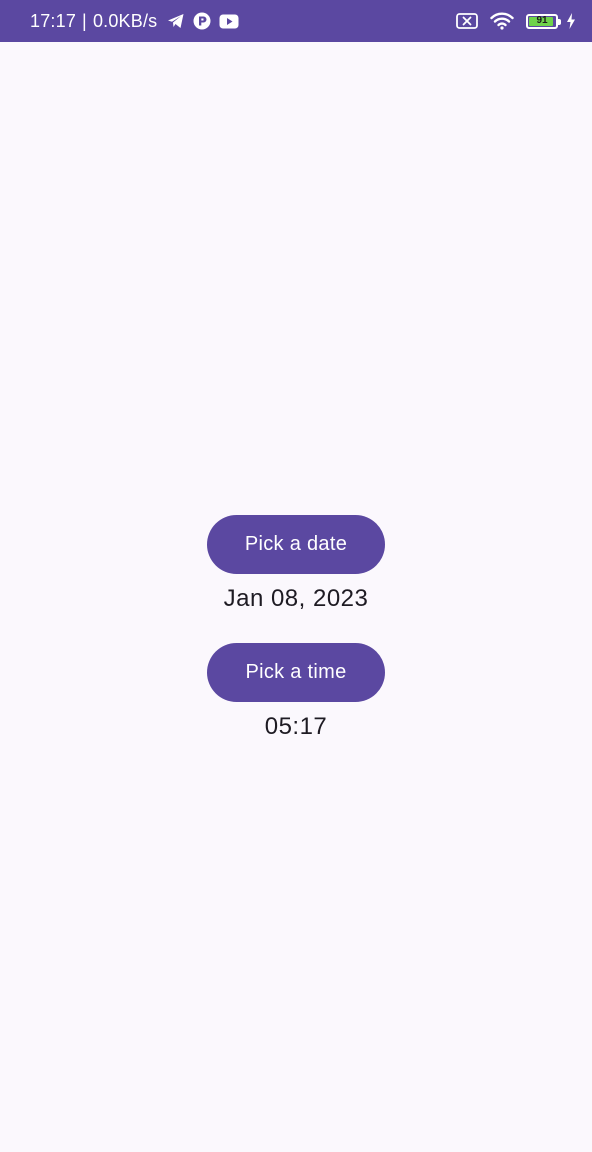 This screenshot has width=592, height=1152. I want to click on status-time: 17:17, so click(53, 20).